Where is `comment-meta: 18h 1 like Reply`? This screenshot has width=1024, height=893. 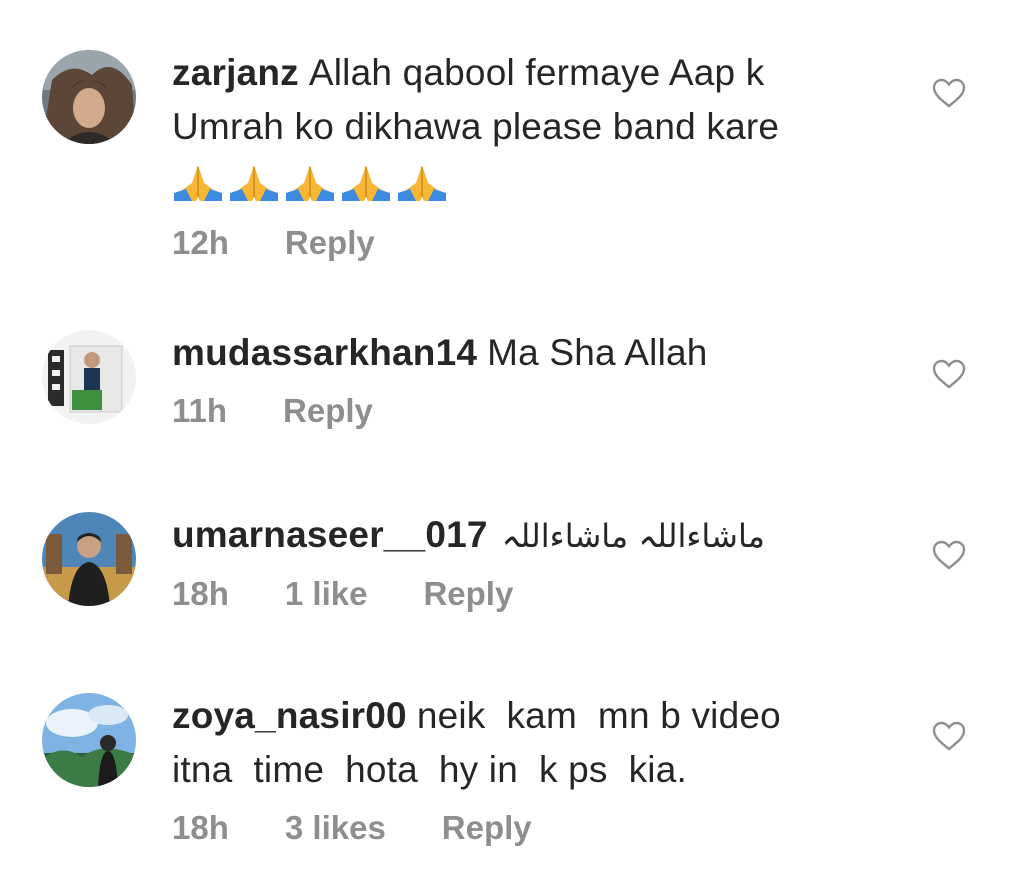 comment-meta: 18h 1 like Reply is located at coordinates (532, 594).